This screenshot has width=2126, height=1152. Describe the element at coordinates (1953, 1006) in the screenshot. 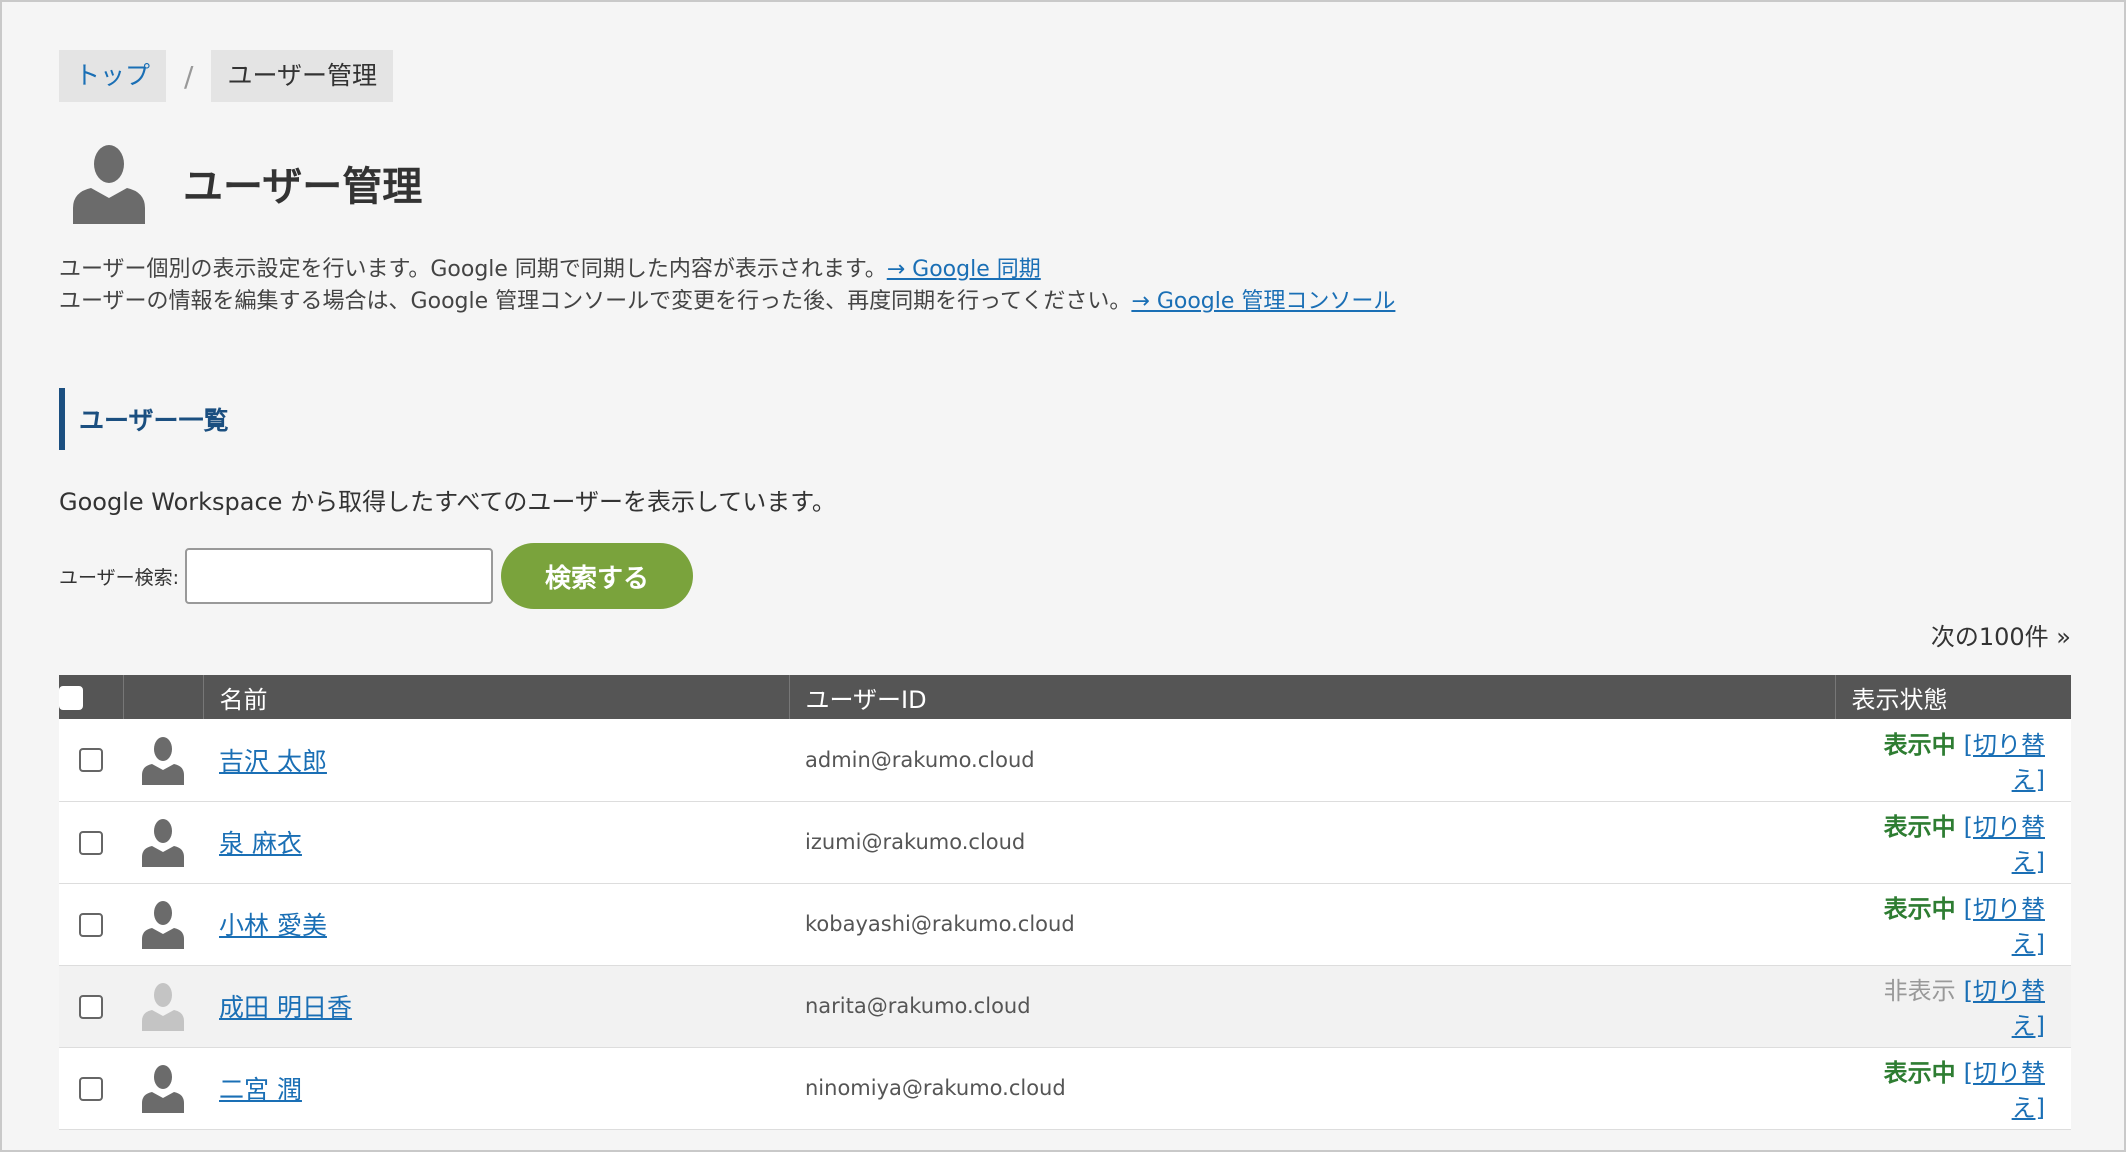

I see `status-cell: 非表示 [切り替え]` at that location.